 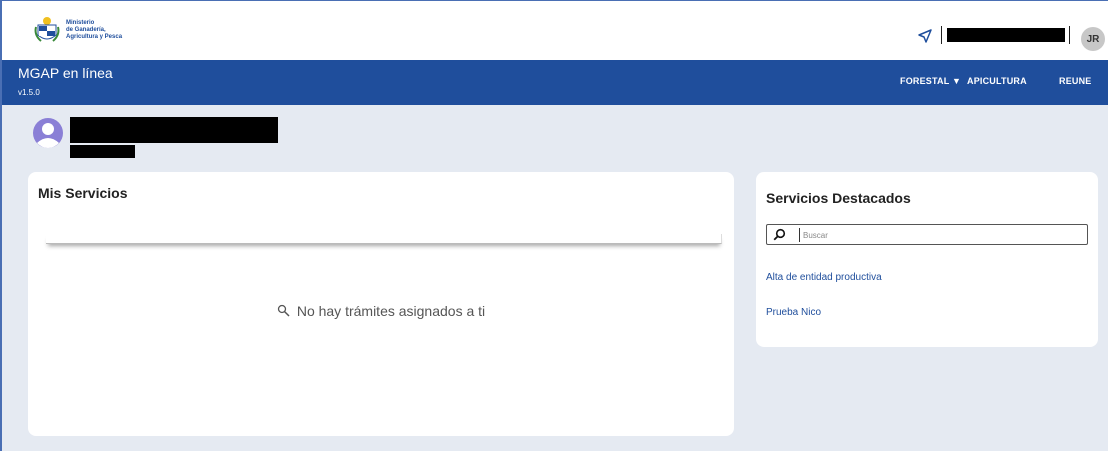 What do you see at coordinates (1093, 39) in the screenshot?
I see `user-avatar: JR` at bounding box center [1093, 39].